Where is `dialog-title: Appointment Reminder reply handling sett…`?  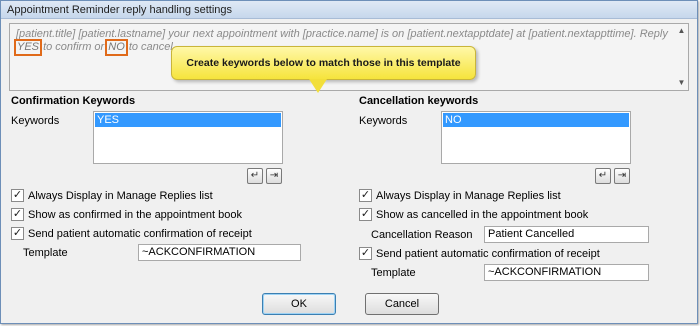
dialog-title: Appointment Reminder reply handling sett… is located at coordinates (349, 10).